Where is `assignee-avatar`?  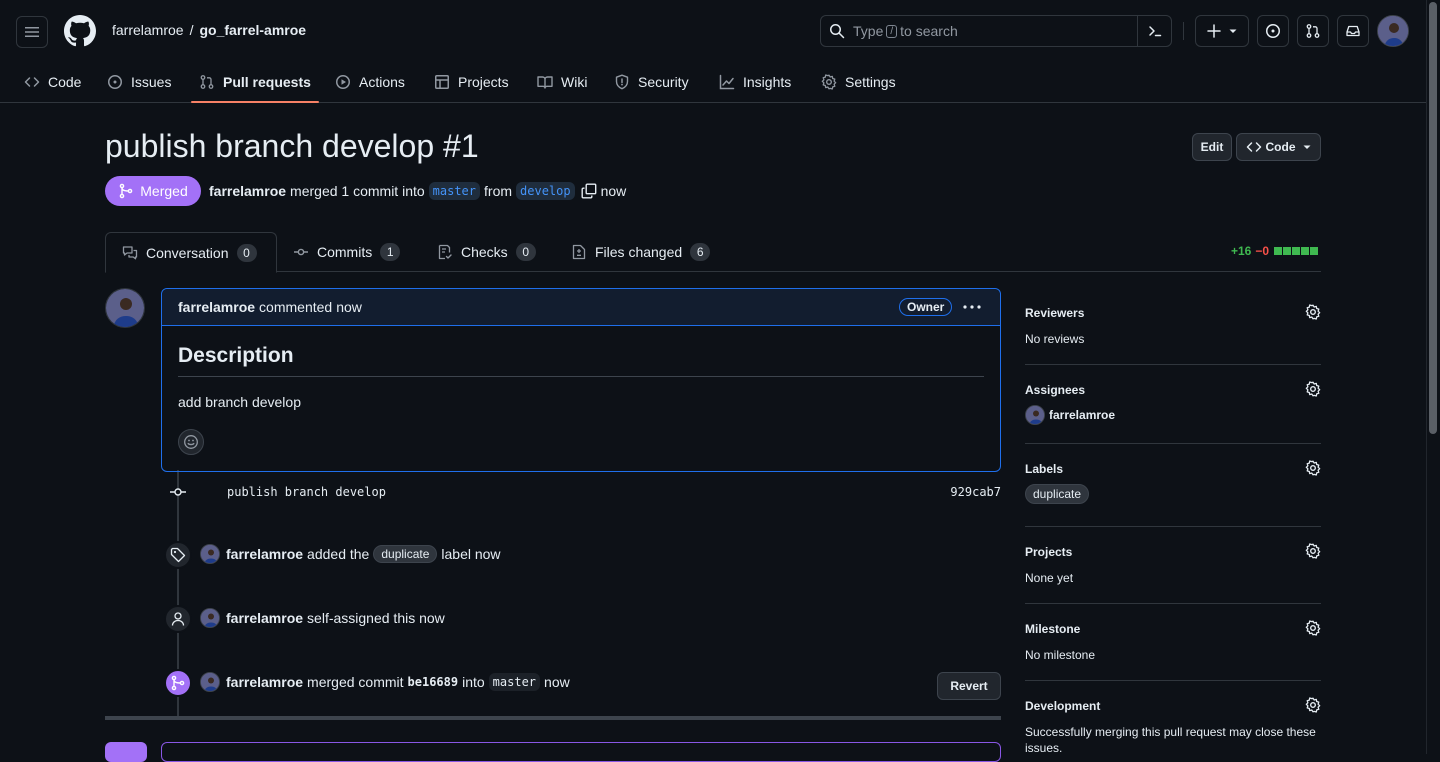 assignee-avatar is located at coordinates (1035, 415).